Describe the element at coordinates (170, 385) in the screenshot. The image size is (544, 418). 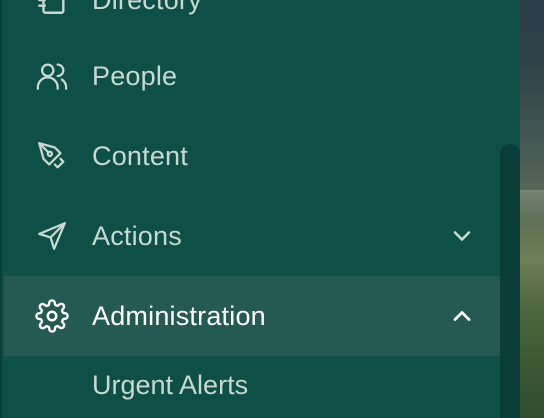
I see `sidebar-subitem-label: Urgent Alerts` at that location.